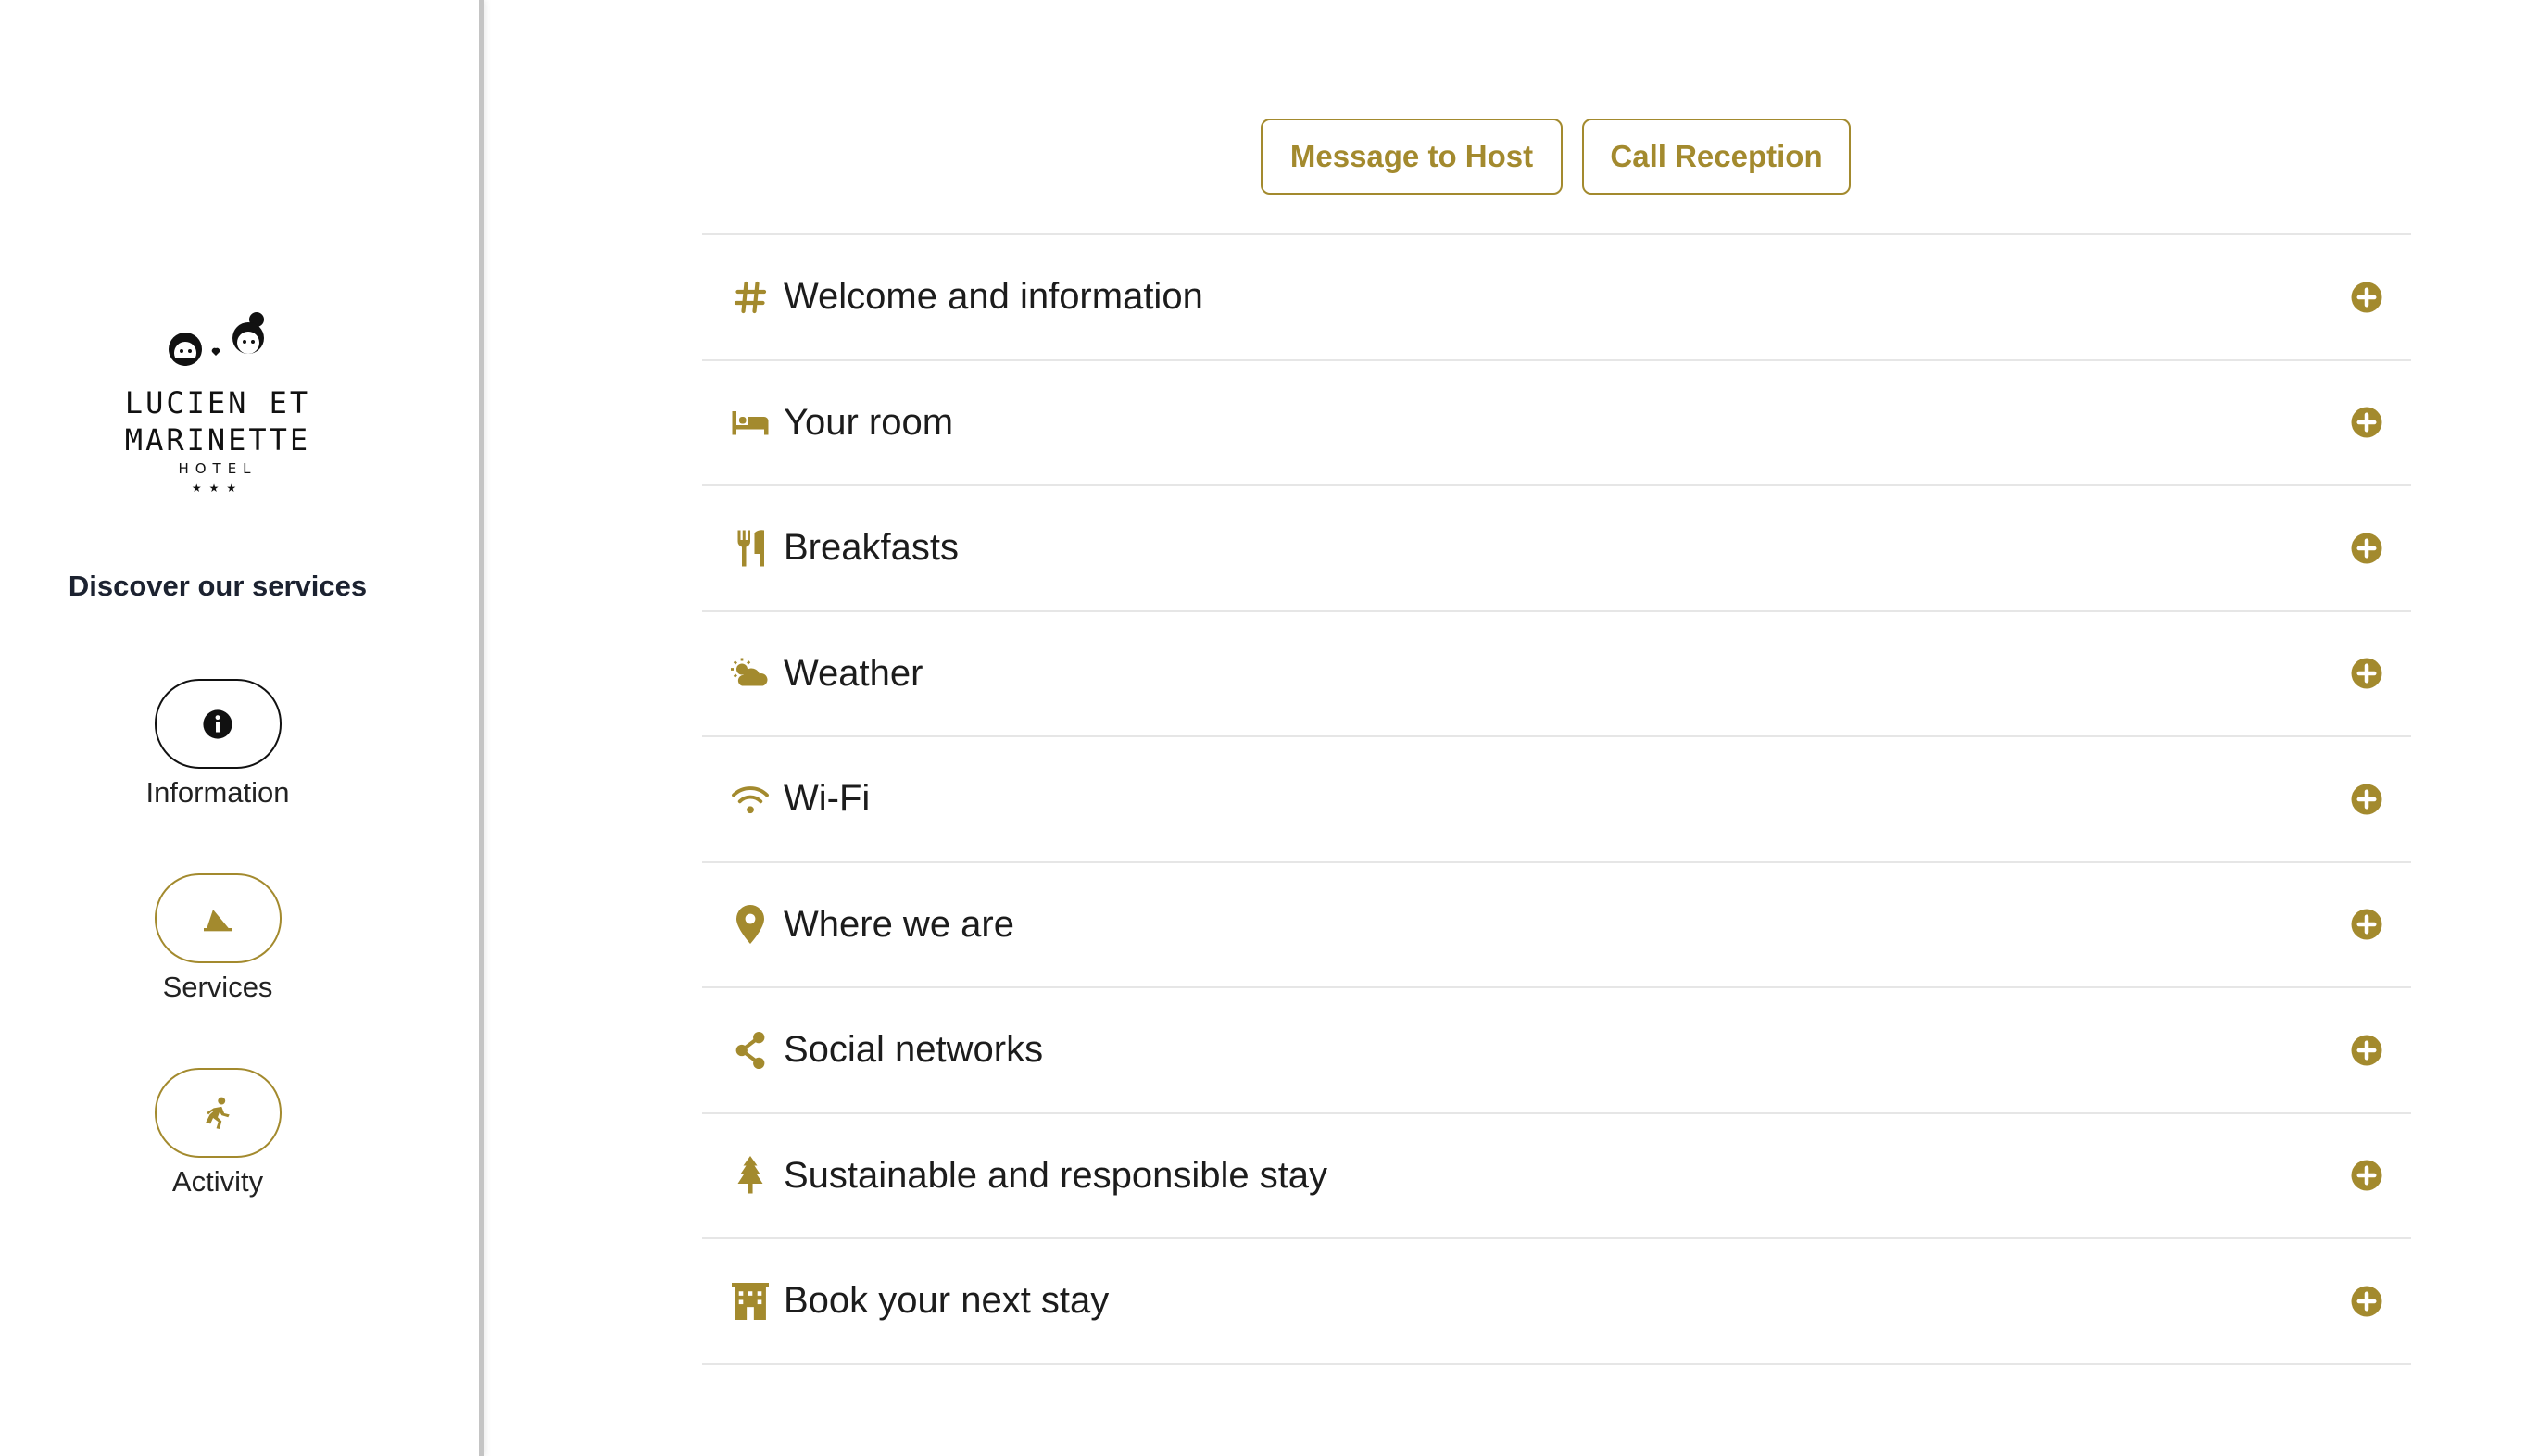  I want to click on accordion-item-weather: Weather, so click(1556, 674).